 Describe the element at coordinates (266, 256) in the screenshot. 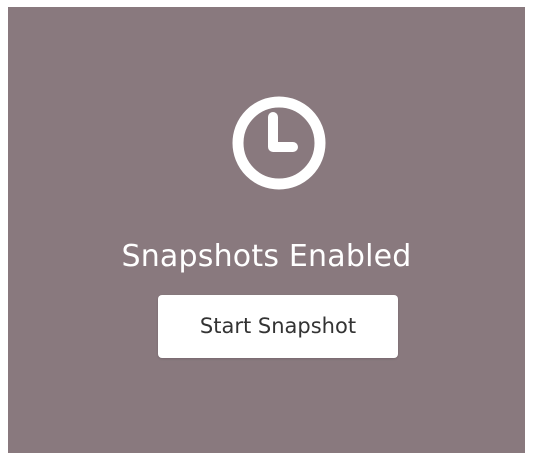

I see `snapshots-status-title: Snapshots Enabled` at that location.